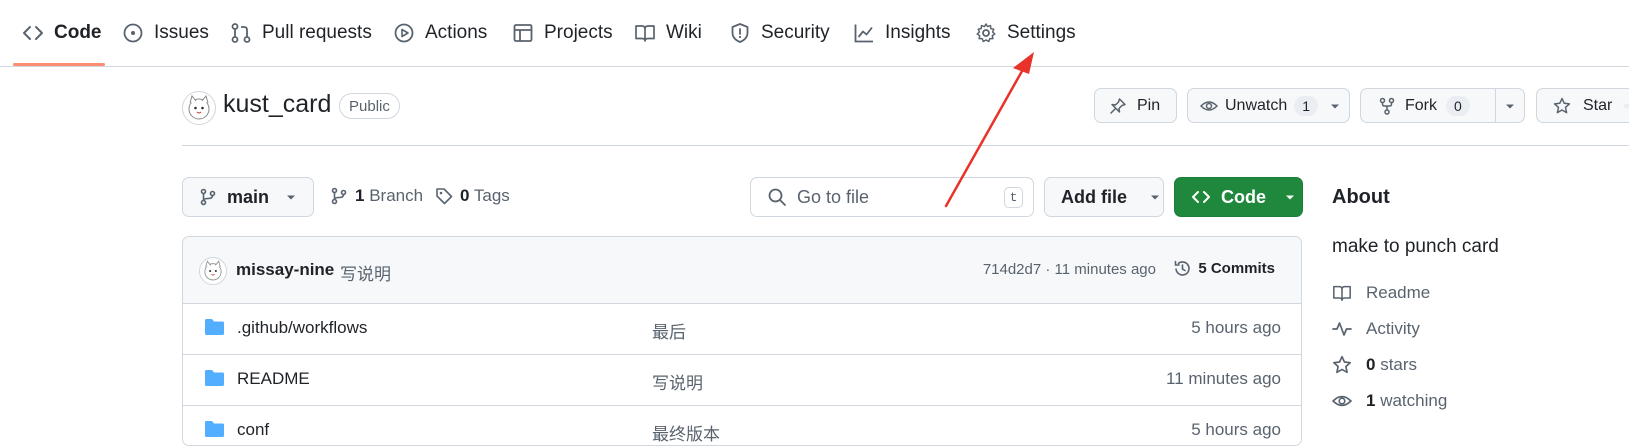  Describe the element at coordinates (1236, 327) in the screenshot. I see `file-commit-time: 5 hours ago` at that location.